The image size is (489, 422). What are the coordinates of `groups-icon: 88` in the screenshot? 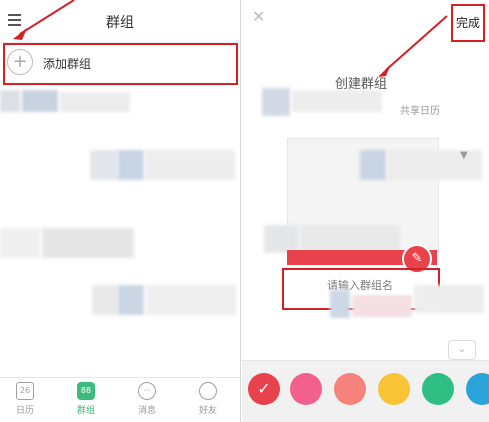 It's located at (86, 391).